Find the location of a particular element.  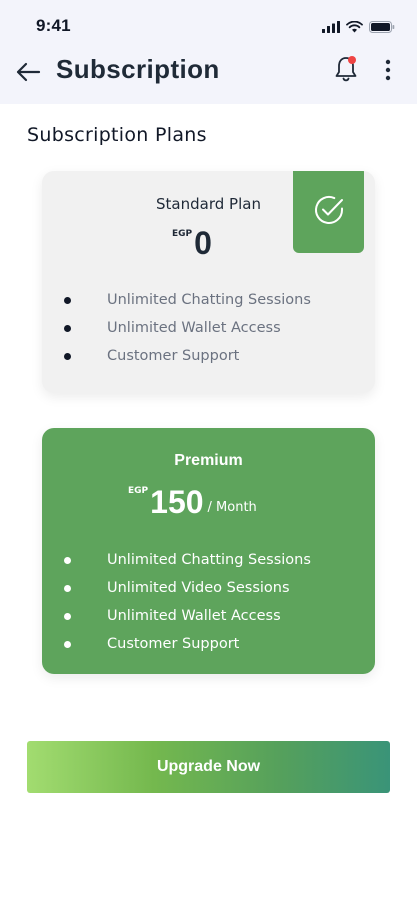

status-icons is located at coordinates (358, 27).